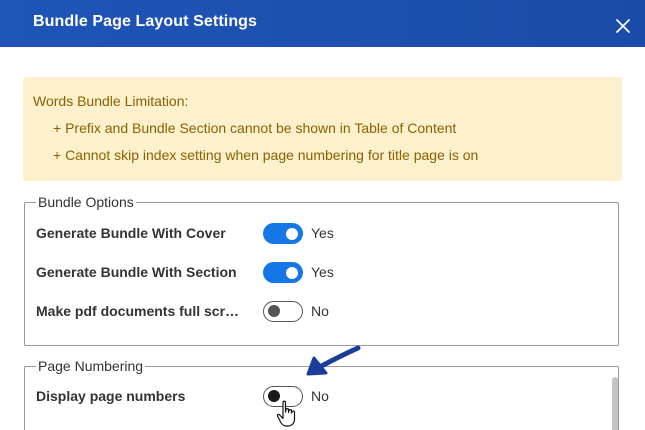  Describe the element at coordinates (622, 25) in the screenshot. I see `close-icon` at that location.